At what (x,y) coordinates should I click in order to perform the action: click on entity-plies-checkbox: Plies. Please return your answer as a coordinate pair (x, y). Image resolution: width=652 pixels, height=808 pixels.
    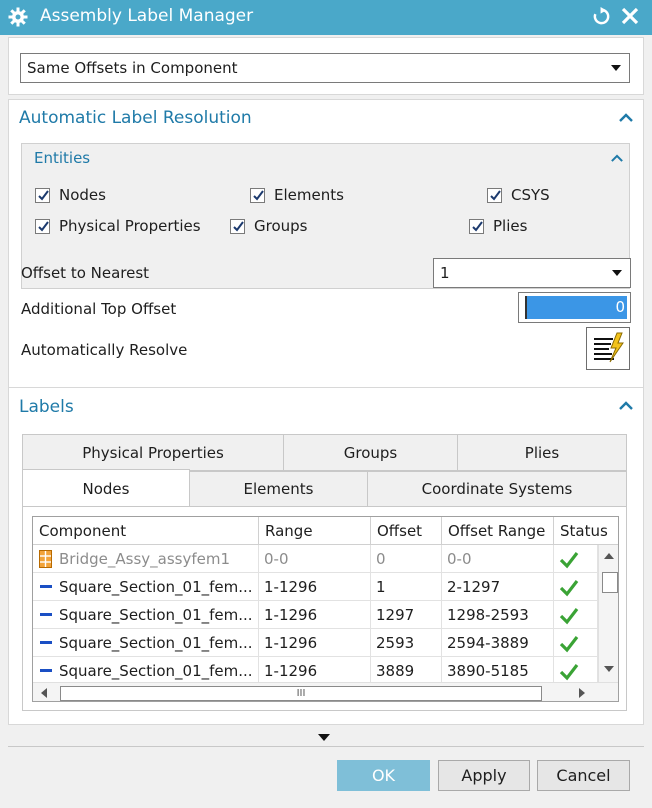
    Looking at the image, I should click on (498, 226).